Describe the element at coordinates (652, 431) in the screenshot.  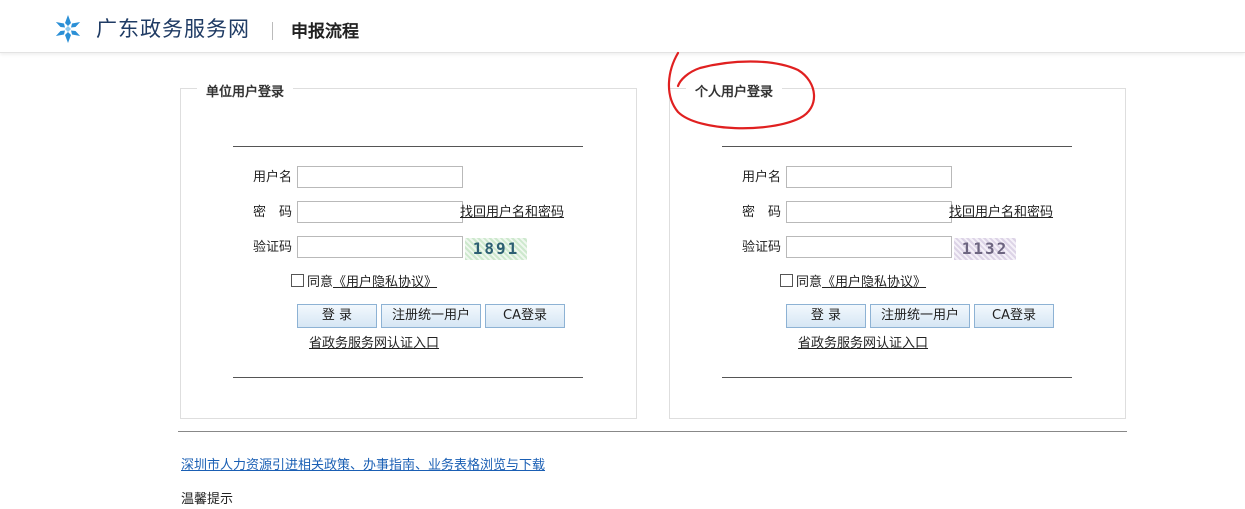
I see `section-divider` at that location.